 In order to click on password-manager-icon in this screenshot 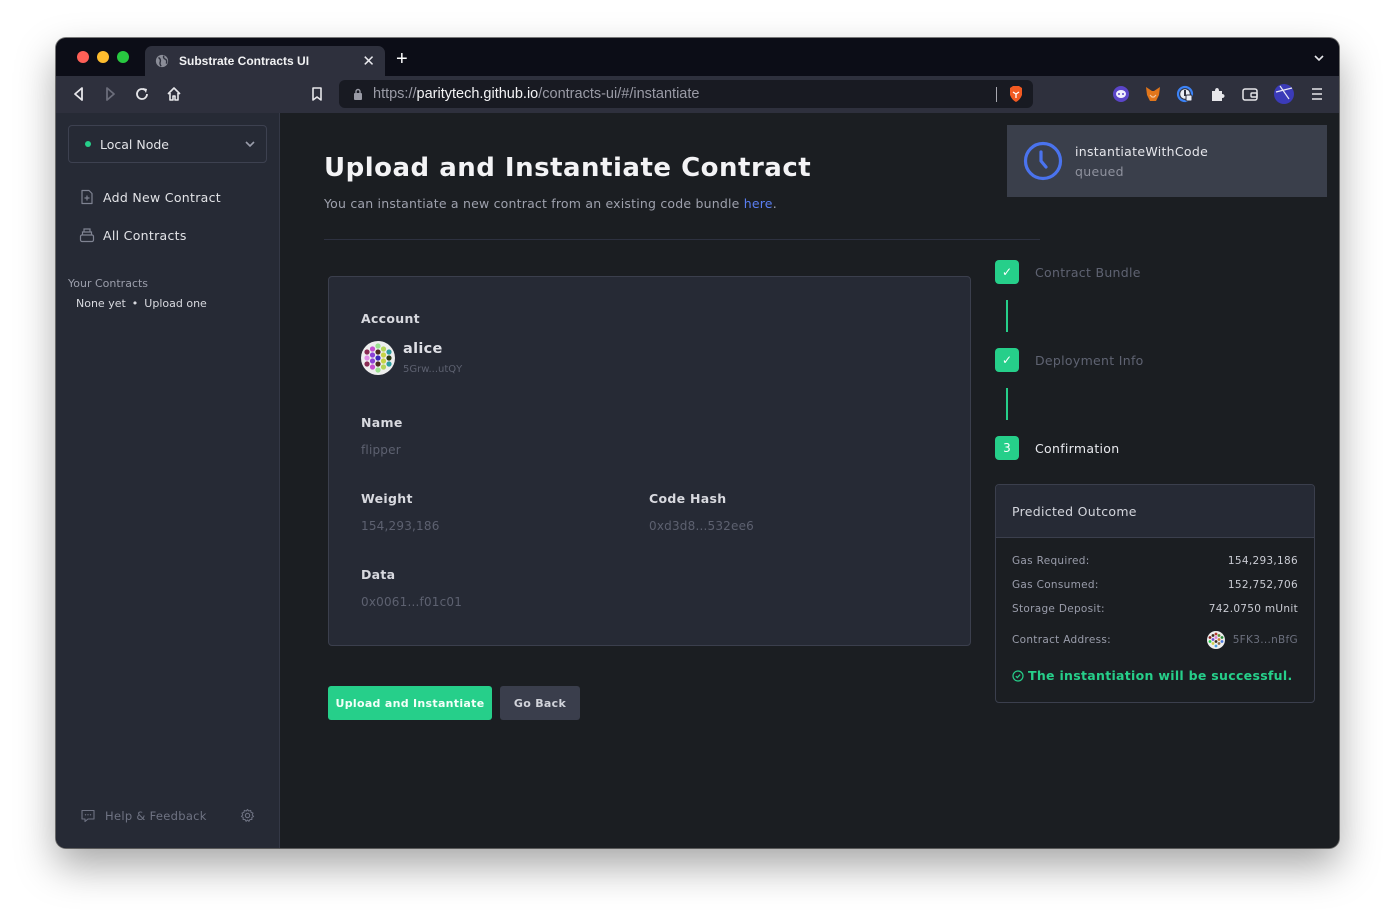, I will do `click(1185, 94)`.